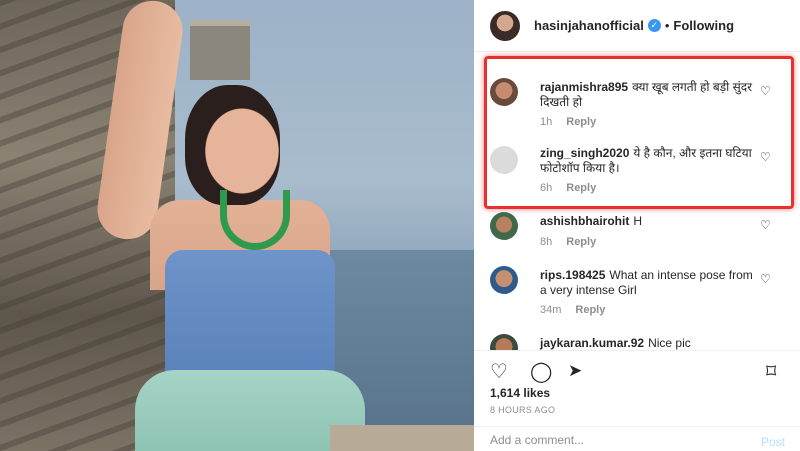  I want to click on photo-dress-top, so click(250, 315).